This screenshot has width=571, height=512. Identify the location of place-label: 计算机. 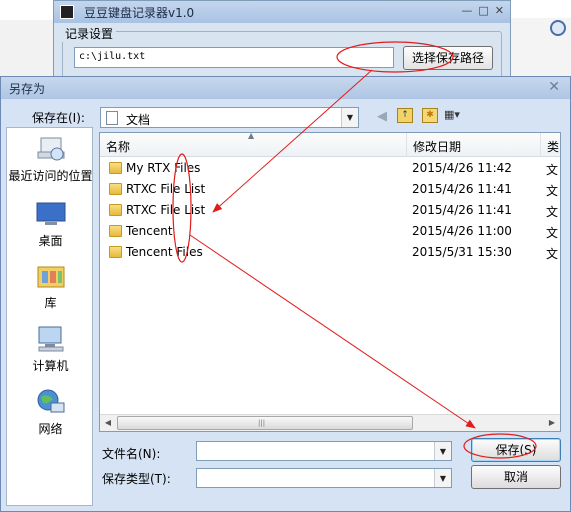
(50, 366).